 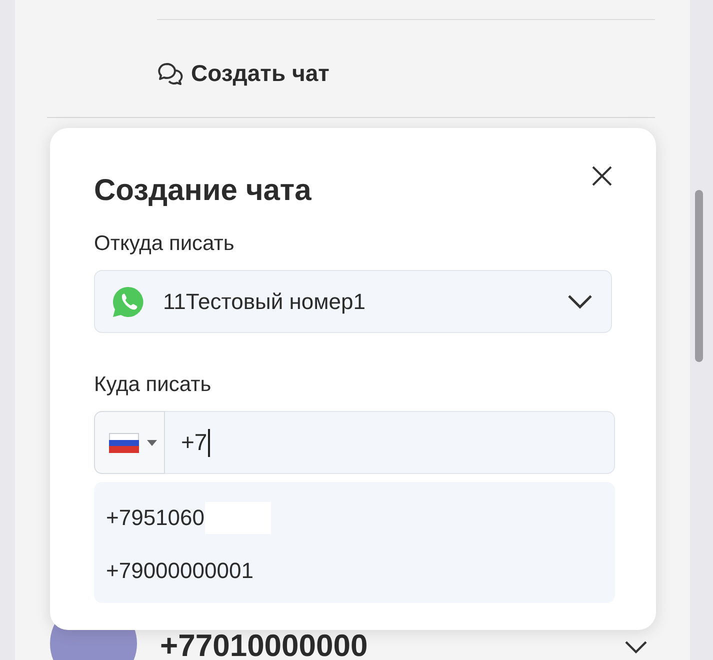 What do you see at coordinates (602, 176) in the screenshot?
I see `close-icon` at bounding box center [602, 176].